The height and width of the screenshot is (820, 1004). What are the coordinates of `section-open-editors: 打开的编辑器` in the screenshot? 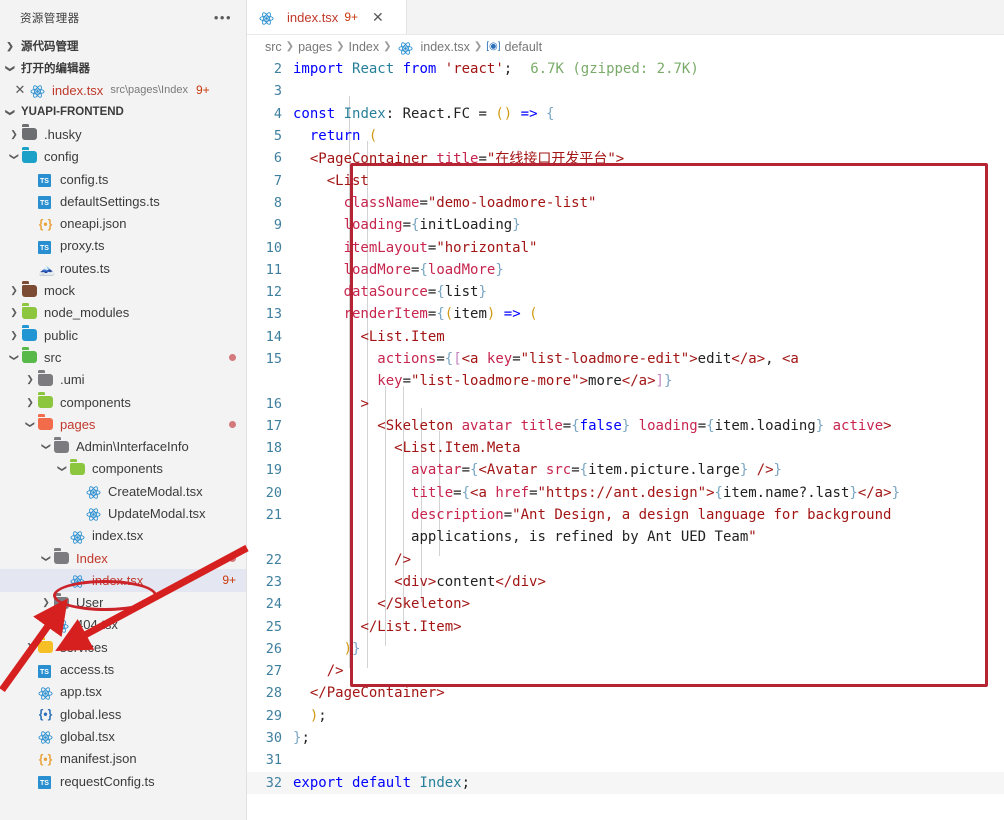 It's located at (123, 68).